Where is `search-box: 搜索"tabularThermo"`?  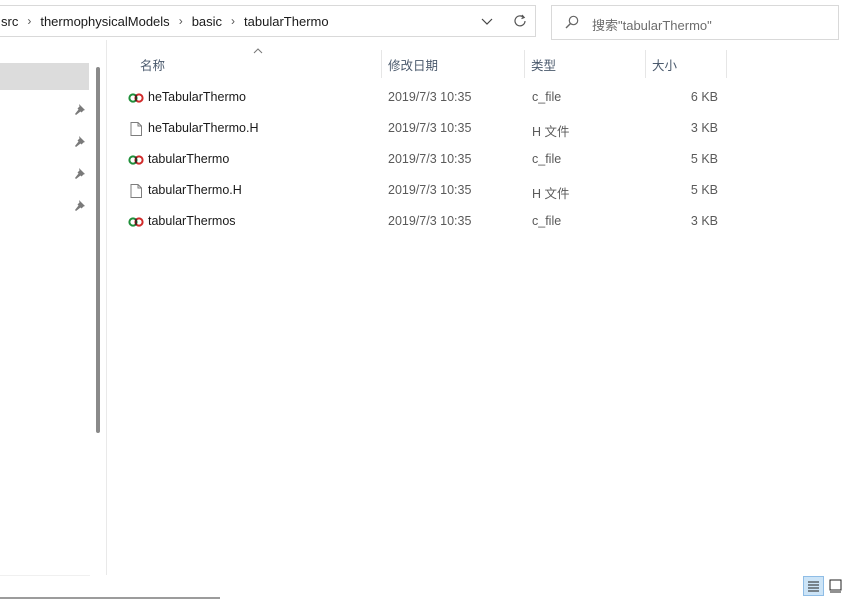
search-box: 搜索"tabularThermo" is located at coordinates (695, 22).